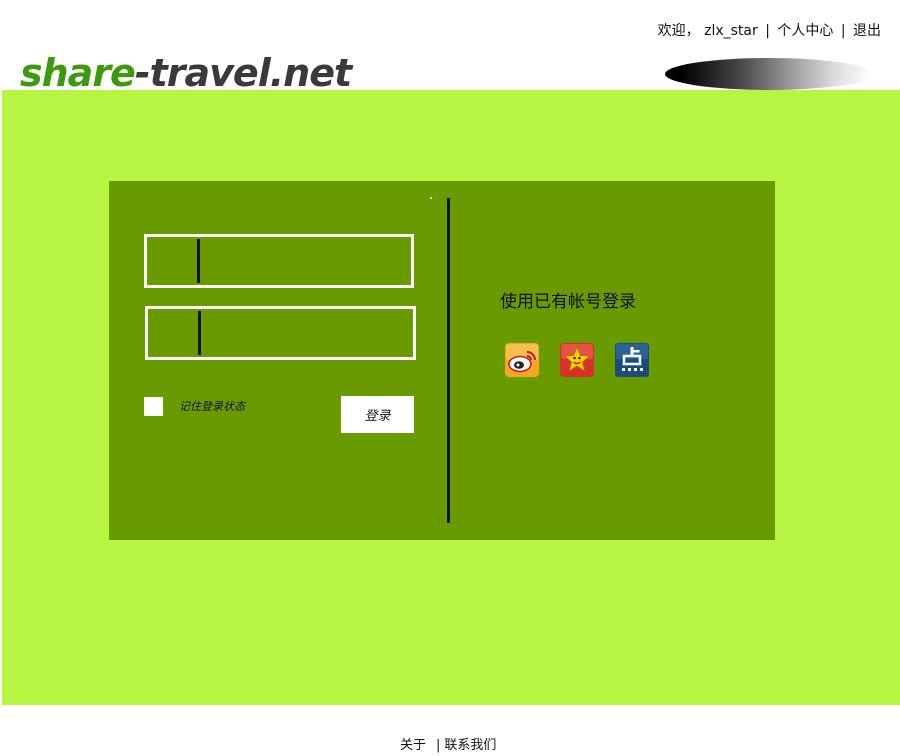 This screenshot has height=756, width=900. I want to click on top-nav: 欢迎， zlx_star | 个人中心 | 退出, so click(769, 31).